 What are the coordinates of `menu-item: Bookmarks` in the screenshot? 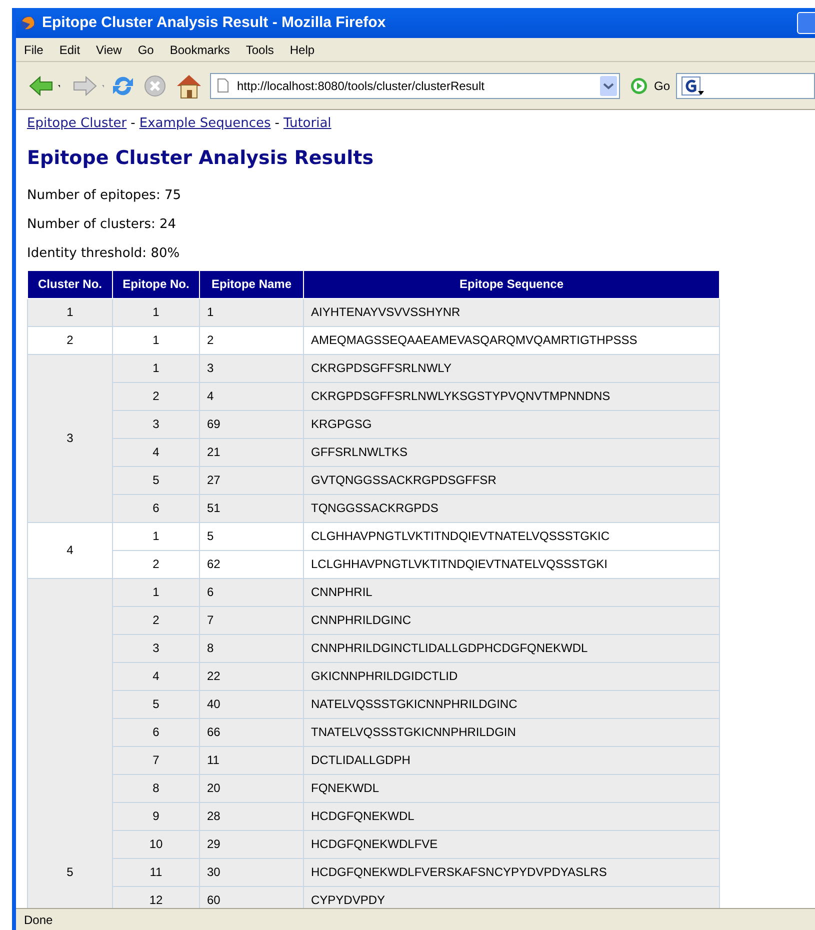 It's located at (200, 49).